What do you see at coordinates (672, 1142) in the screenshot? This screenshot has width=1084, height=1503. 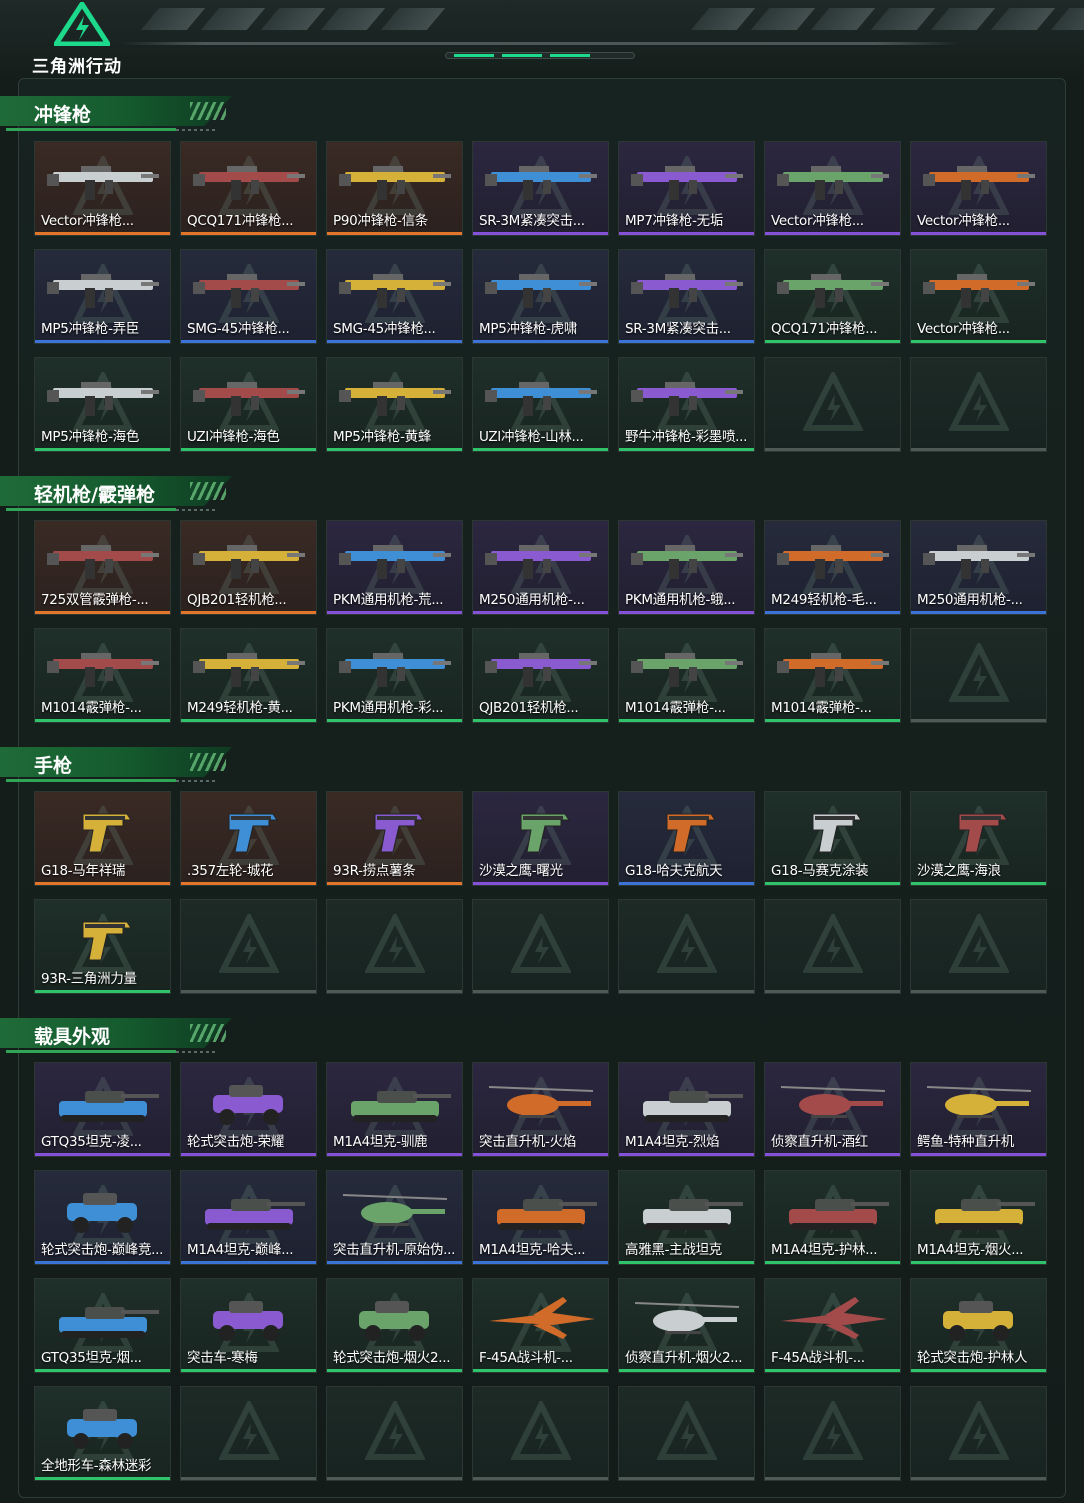 I see `skin-name: M1A4坦克-烈焰` at bounding box center [672, 1142].